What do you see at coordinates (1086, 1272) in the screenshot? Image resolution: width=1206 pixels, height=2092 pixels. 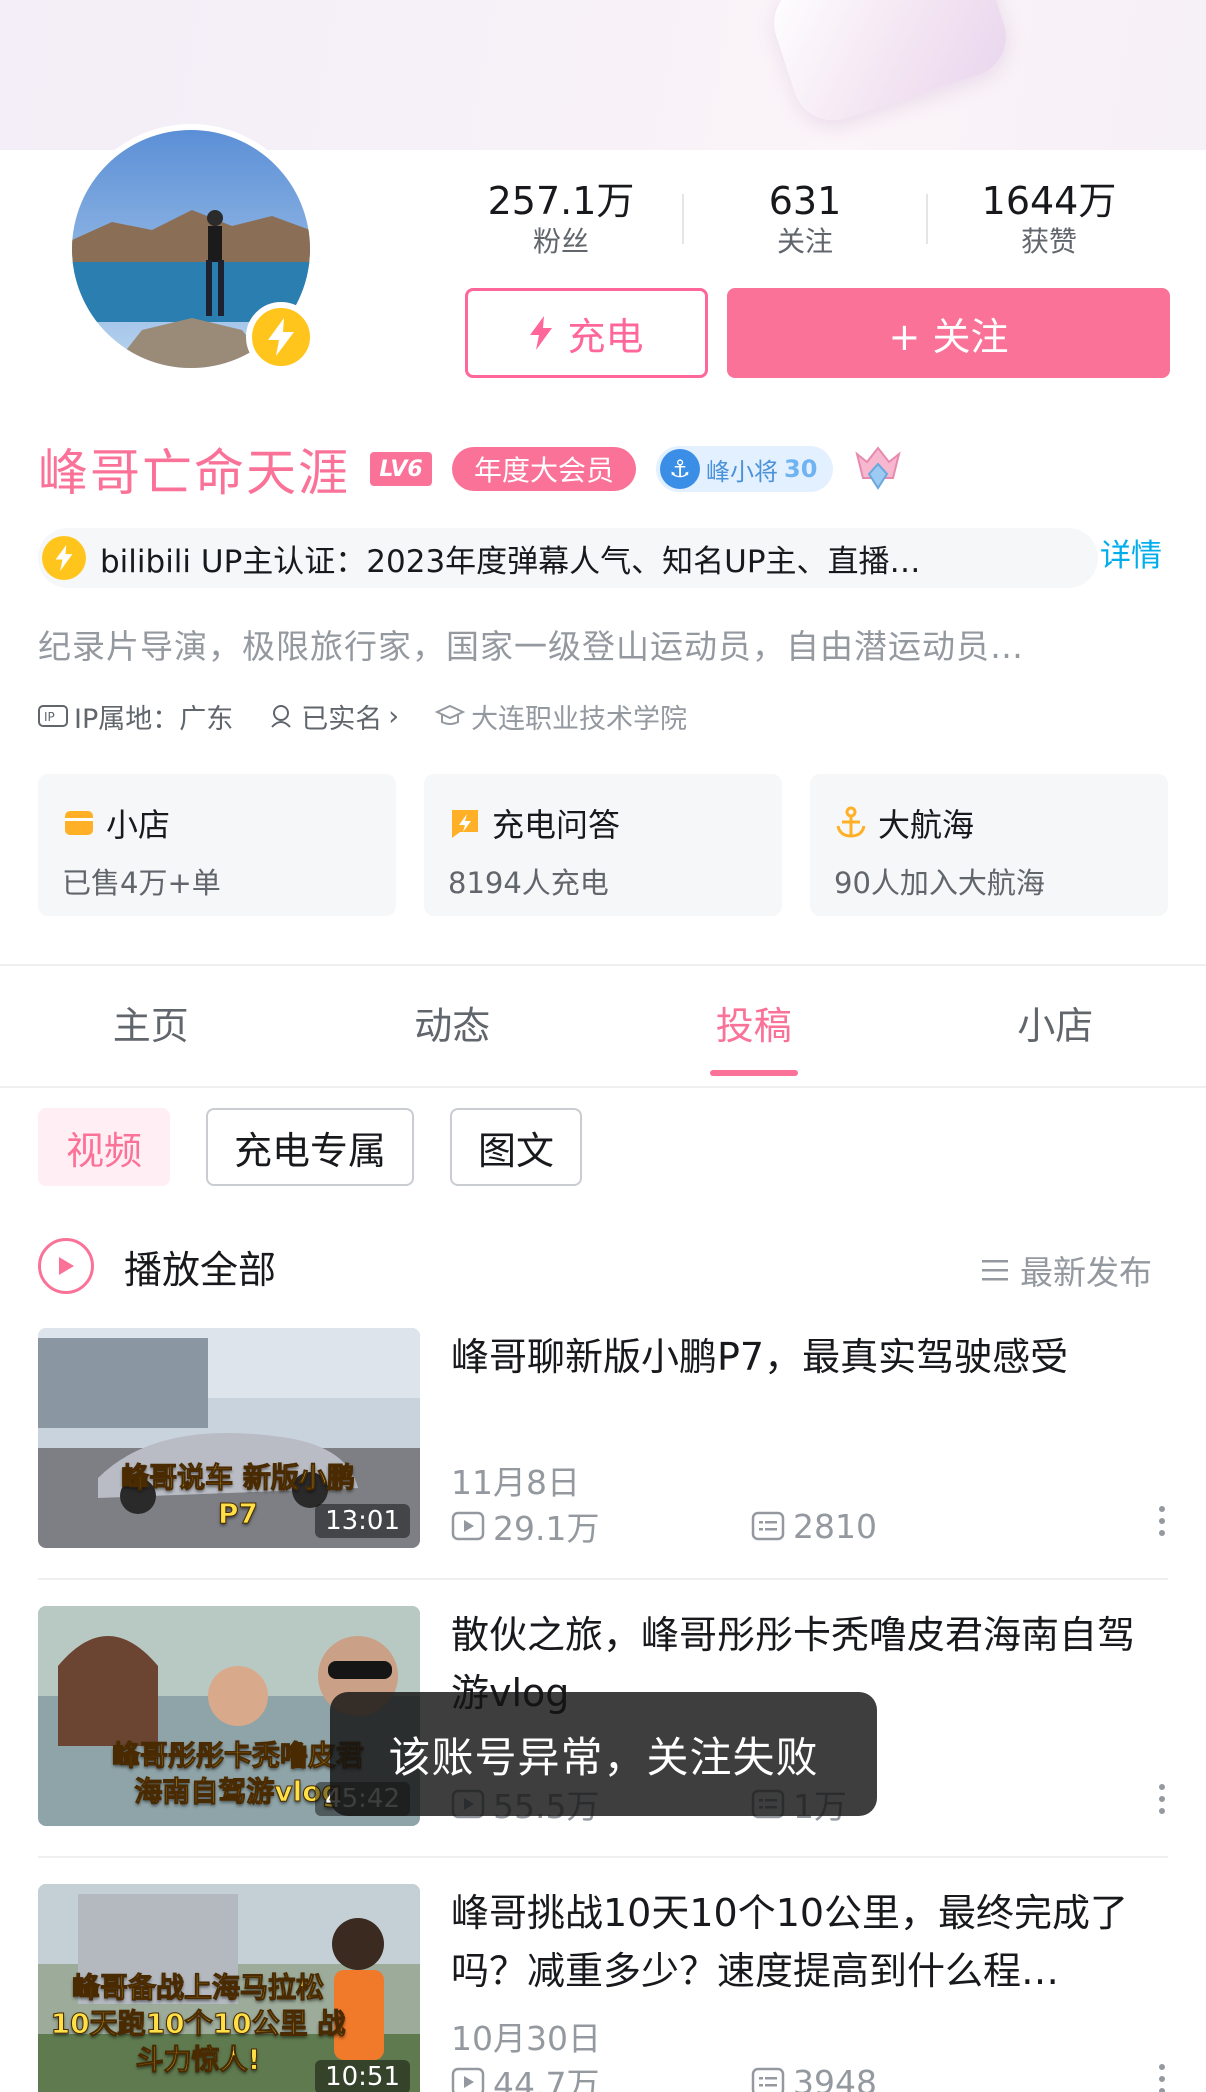 I see `sort-label: 最新发布` at bounding box center [1086, 1272].